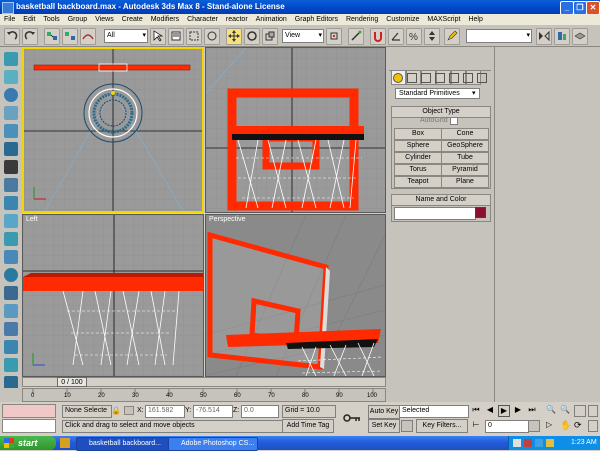 The image size is (600, 451). Describe the element at coordinates (474, 93) in the screenshot. I see `chevron-down-icon: ▾` at that location.